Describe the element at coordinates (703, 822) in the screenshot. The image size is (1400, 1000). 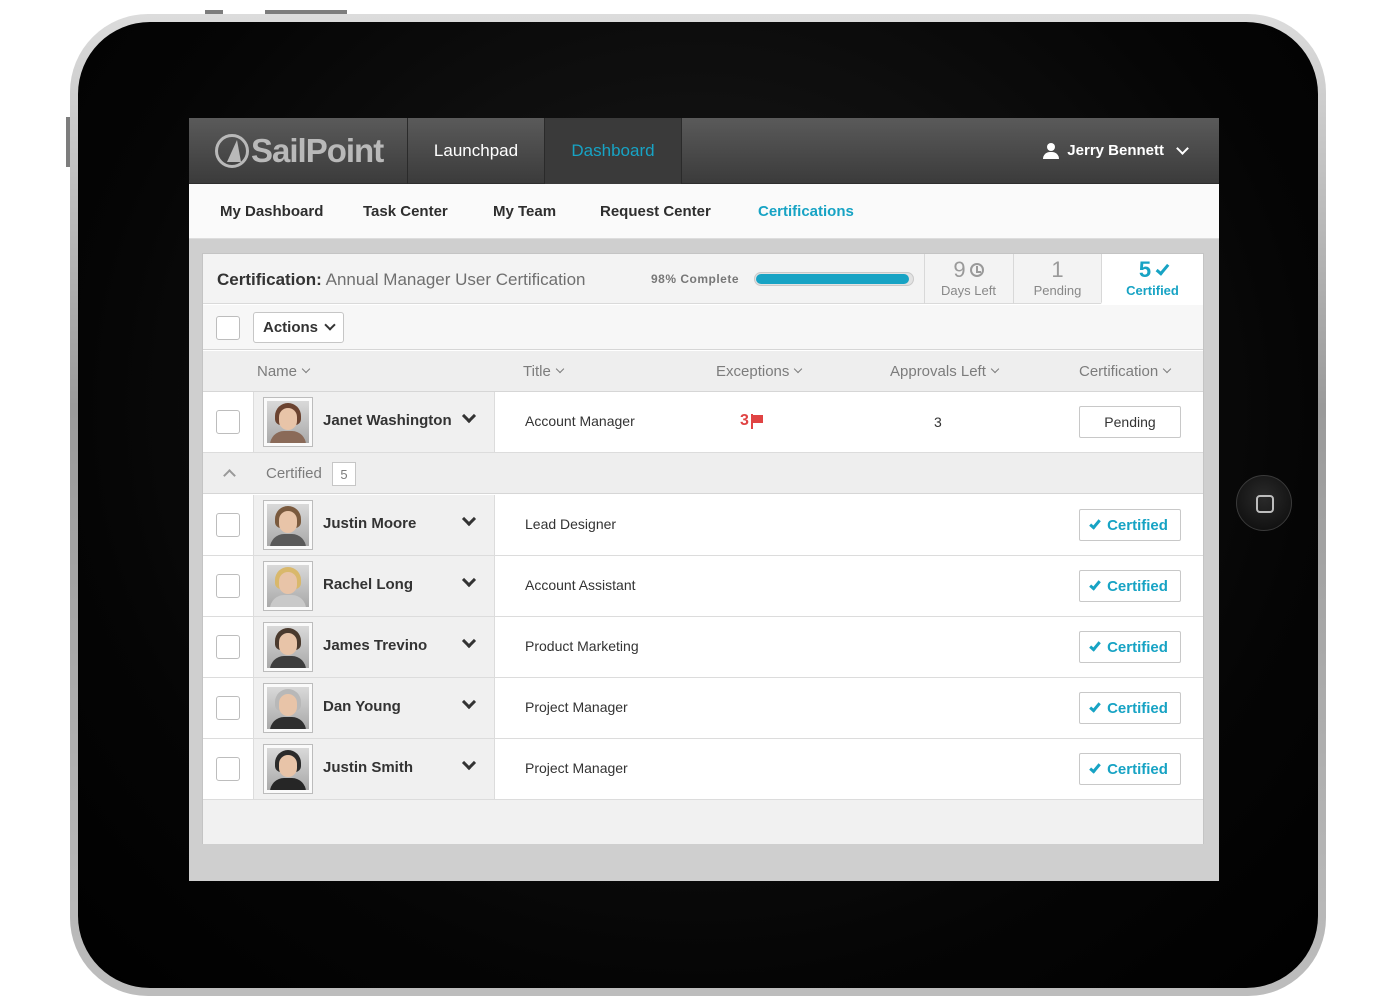
I see `panel-footer` at that location.